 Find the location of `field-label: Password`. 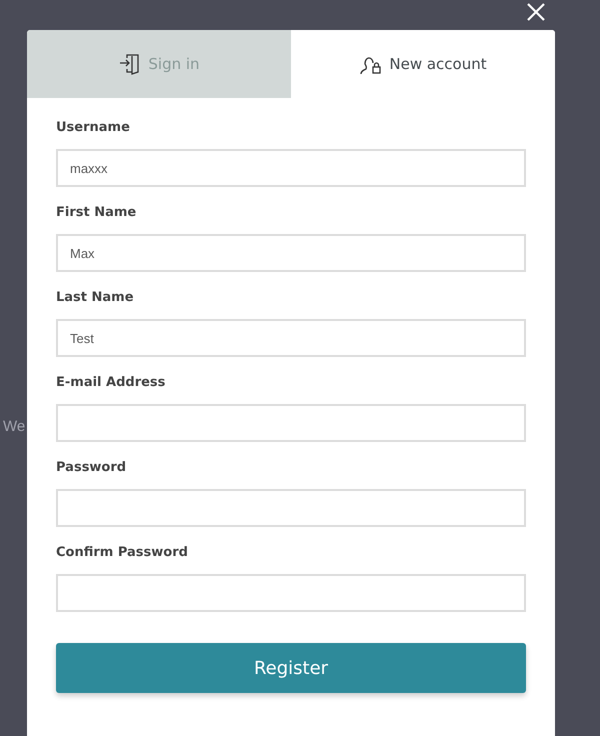

field-label: Password is located at coordinates (92, 468).